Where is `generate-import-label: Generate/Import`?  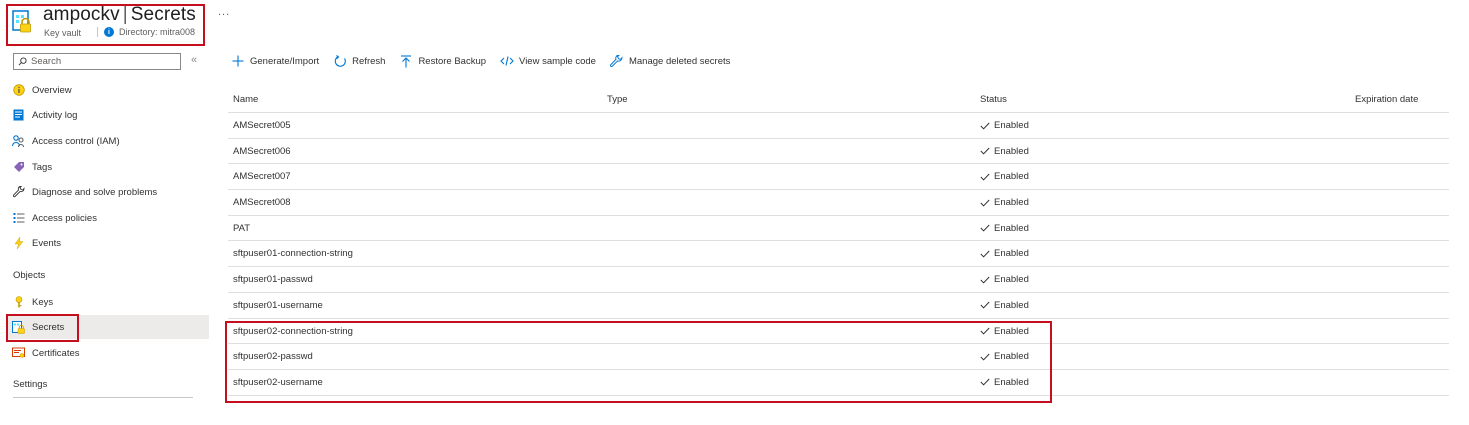
generate-import-label: Generate/Import is located at coordinates (285, 61).